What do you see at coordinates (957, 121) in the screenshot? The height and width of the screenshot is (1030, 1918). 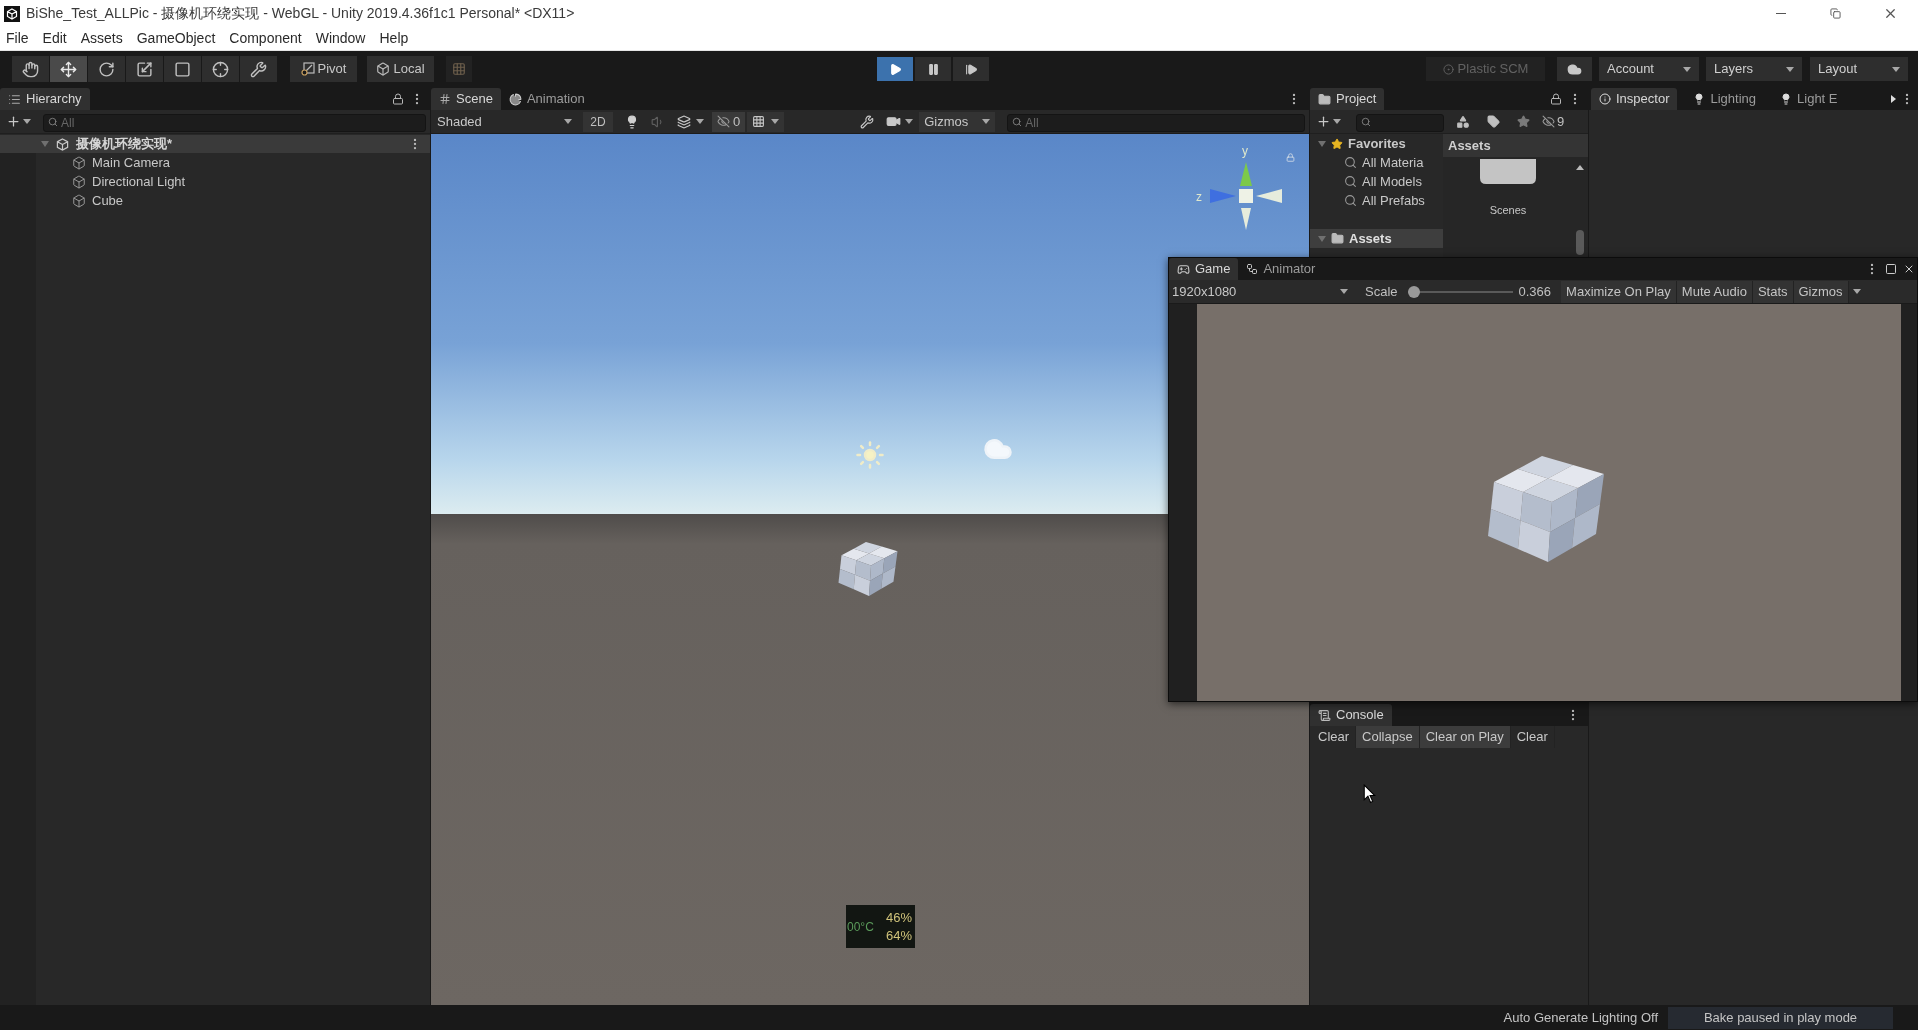 I see `gizmos-dropdown: Gizmos` at bounding box center [957, 121].